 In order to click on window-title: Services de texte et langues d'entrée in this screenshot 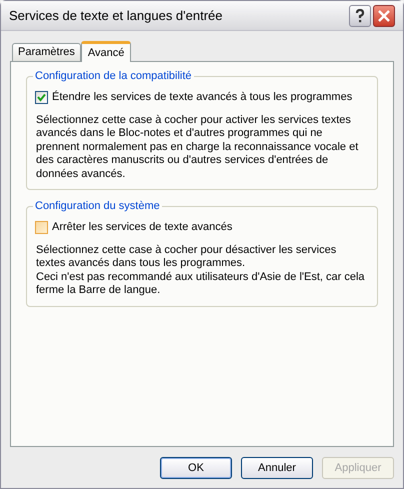, I will do `click(116, 15)`.